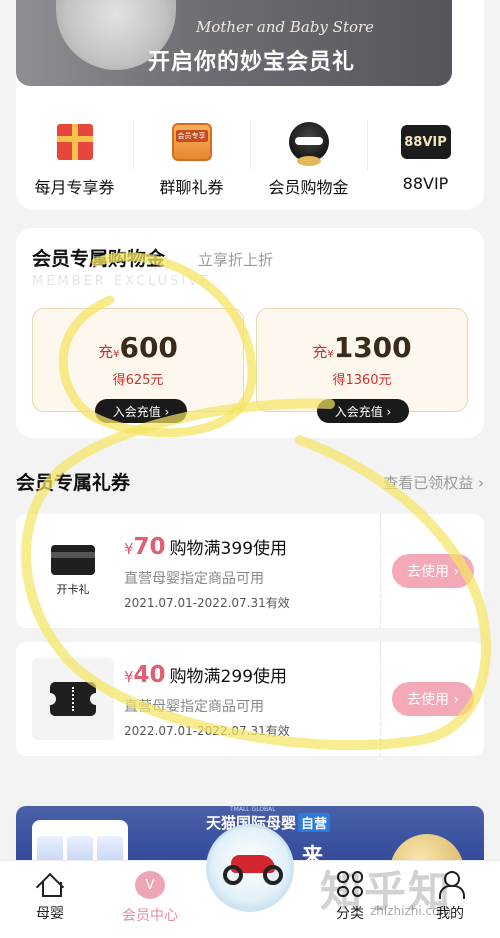  What do you see at coordinates (362, 365) in the screenshot?
I see `recharge-option: 充¥1300 得1360元 入会充值 ›` at bounding box center [362, 365].